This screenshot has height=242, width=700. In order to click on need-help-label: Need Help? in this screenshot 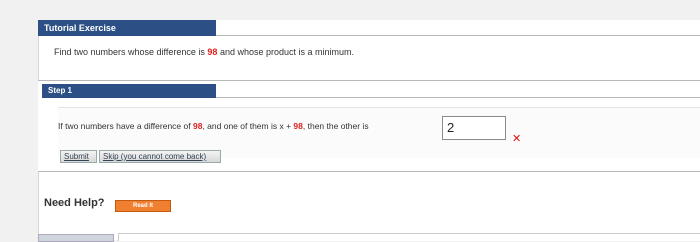, I will do `click(74, 203)`.